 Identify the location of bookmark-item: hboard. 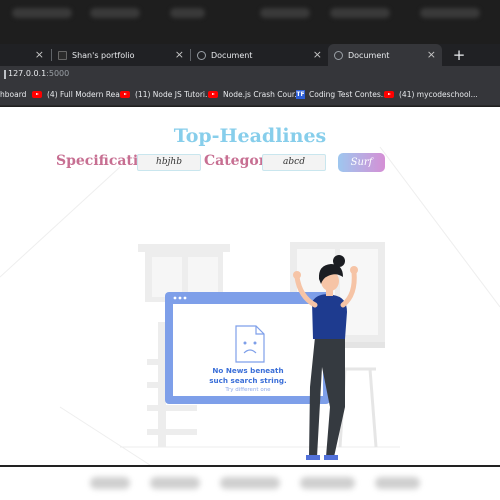
(13, 94).